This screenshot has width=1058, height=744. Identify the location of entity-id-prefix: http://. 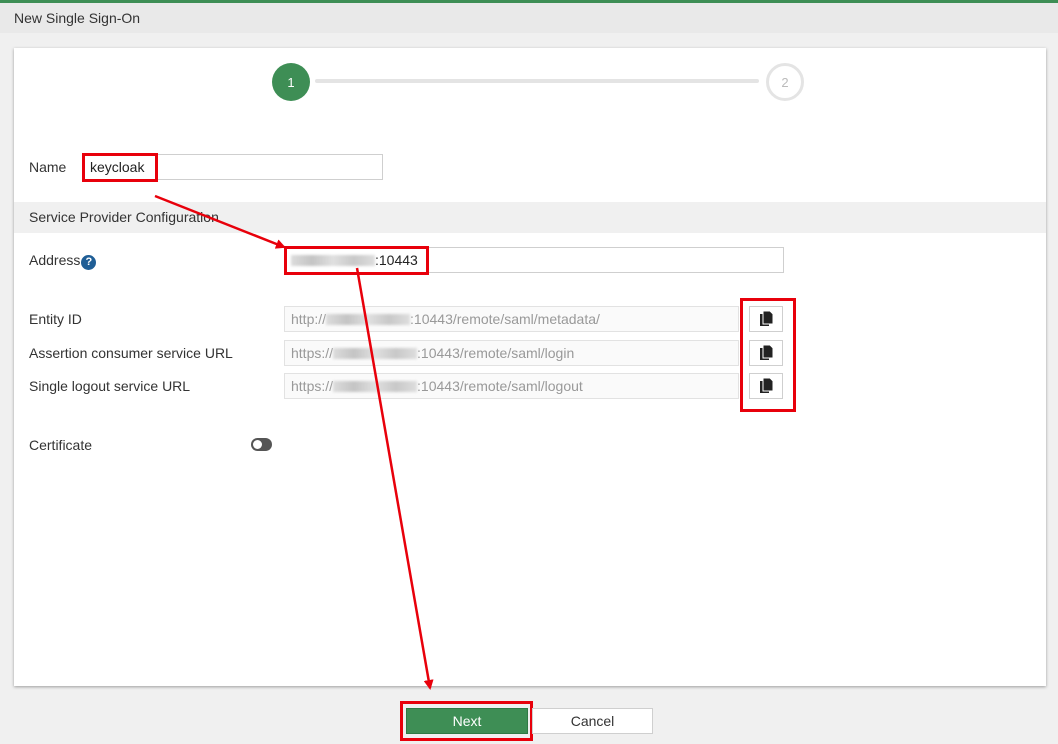
(309, 319).